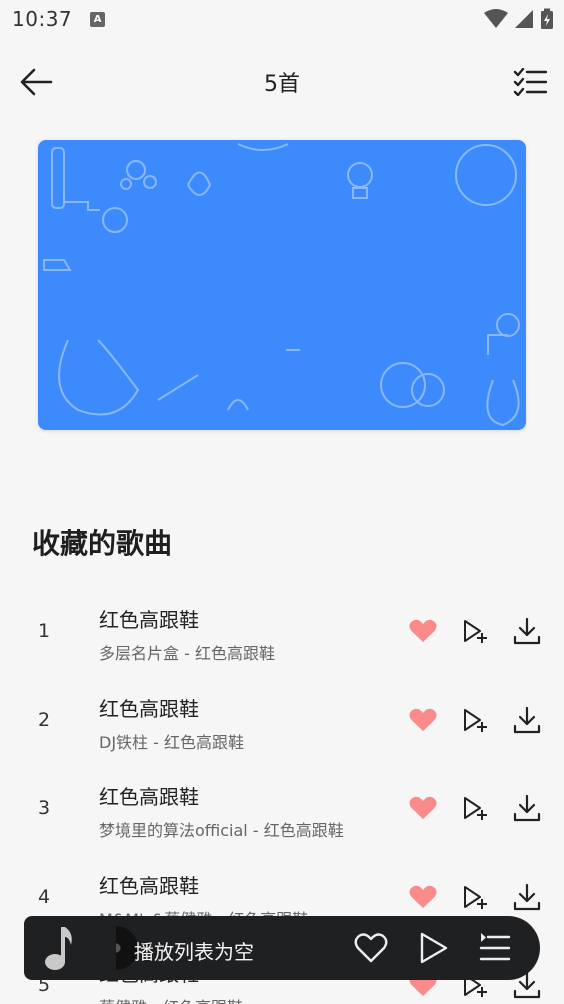 The height and width of the screenshot is (1004, 564). I want to click on signal-icon, so click(524, 19).